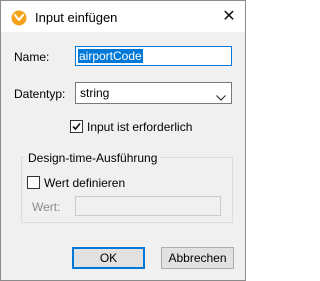  Describe the element at coordinates (197, 258) in the screenshot. I see `cancel-button: Abbrechen` at that location.